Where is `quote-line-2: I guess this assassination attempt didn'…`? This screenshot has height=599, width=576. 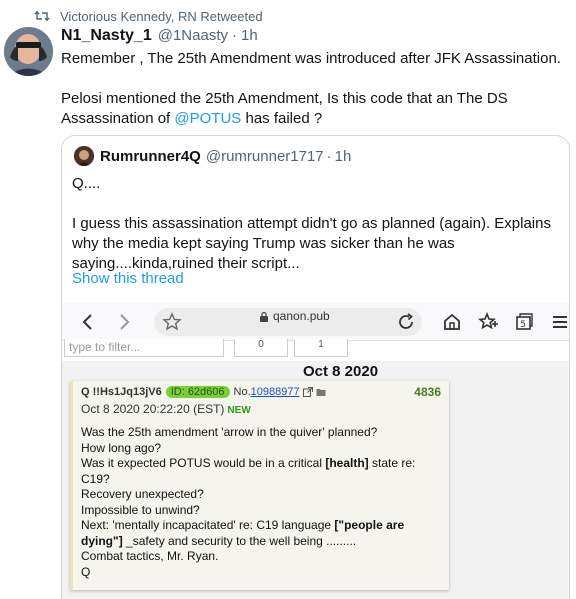
quote-line-2: I guess this assassination attempt didn'… is located at coordinates (311, 243).